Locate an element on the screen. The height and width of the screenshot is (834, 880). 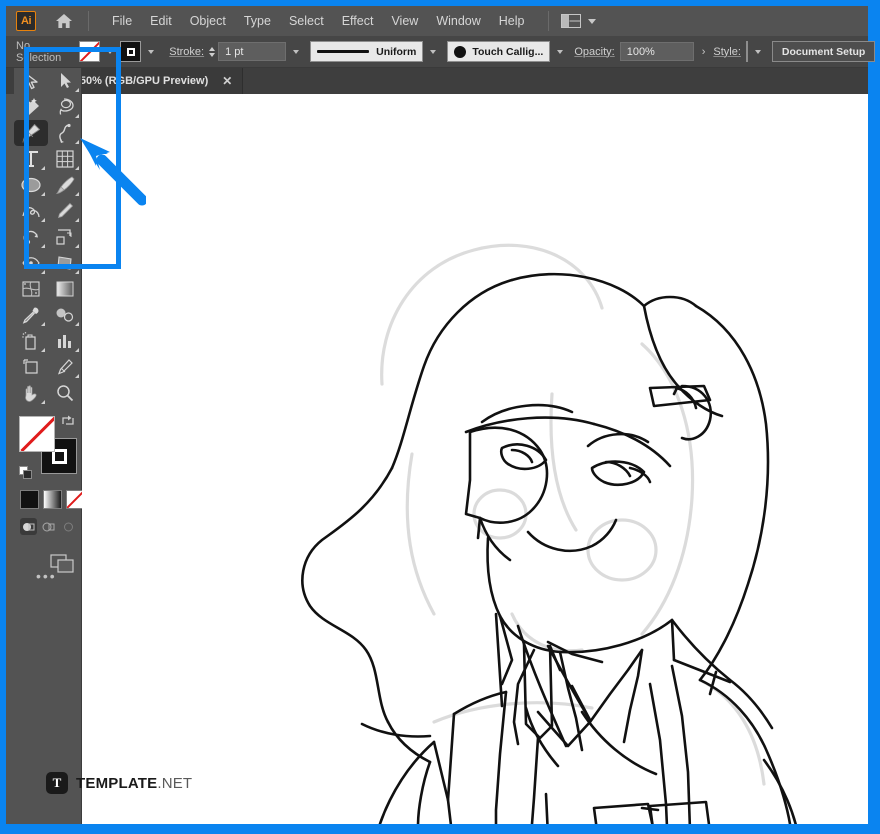
document-tab-bar: ed-1* @ 150% (RGB/GPU Preview) ✕ is located at coordinates (437, 81).